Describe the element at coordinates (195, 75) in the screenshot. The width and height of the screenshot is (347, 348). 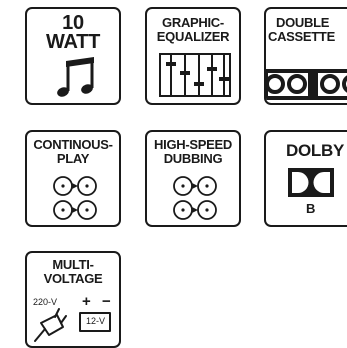
I see `equalizer-sliders-icon` at that location.